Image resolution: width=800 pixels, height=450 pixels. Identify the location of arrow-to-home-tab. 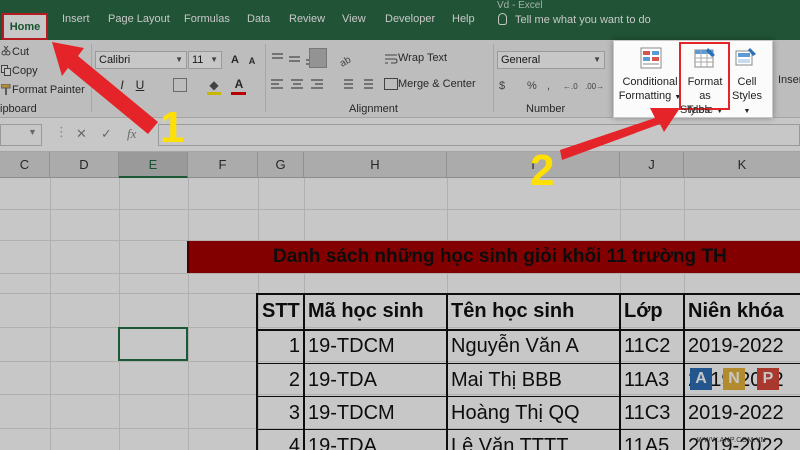
(105, 88).